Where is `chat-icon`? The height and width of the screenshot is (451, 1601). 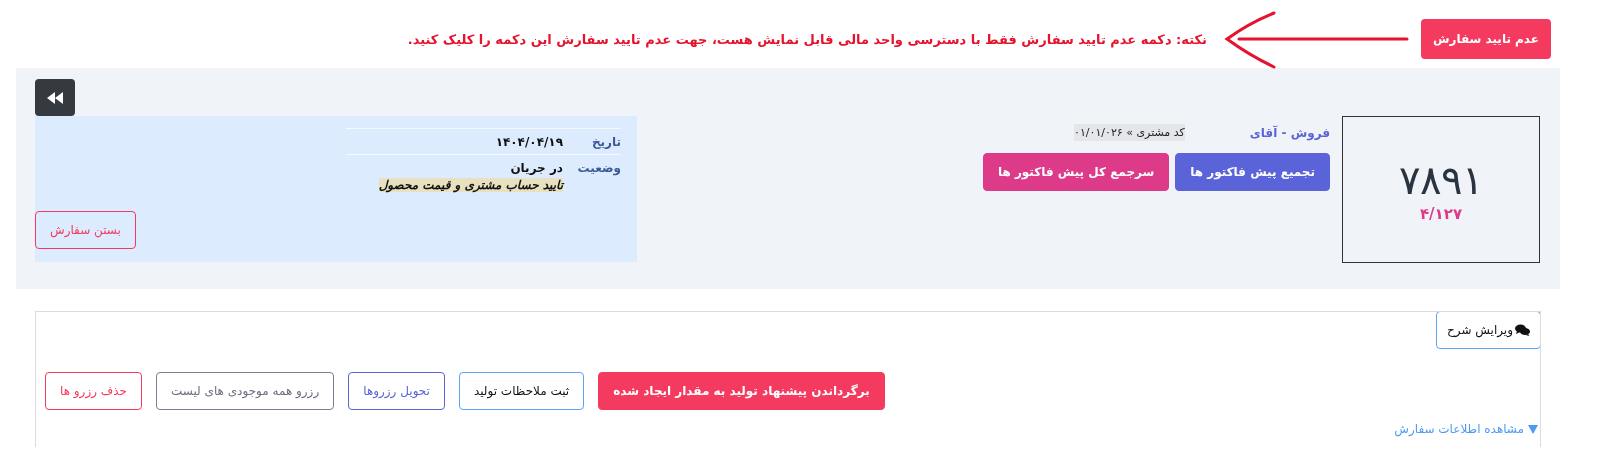 chat-icon is located at coordinates (1522, 330).